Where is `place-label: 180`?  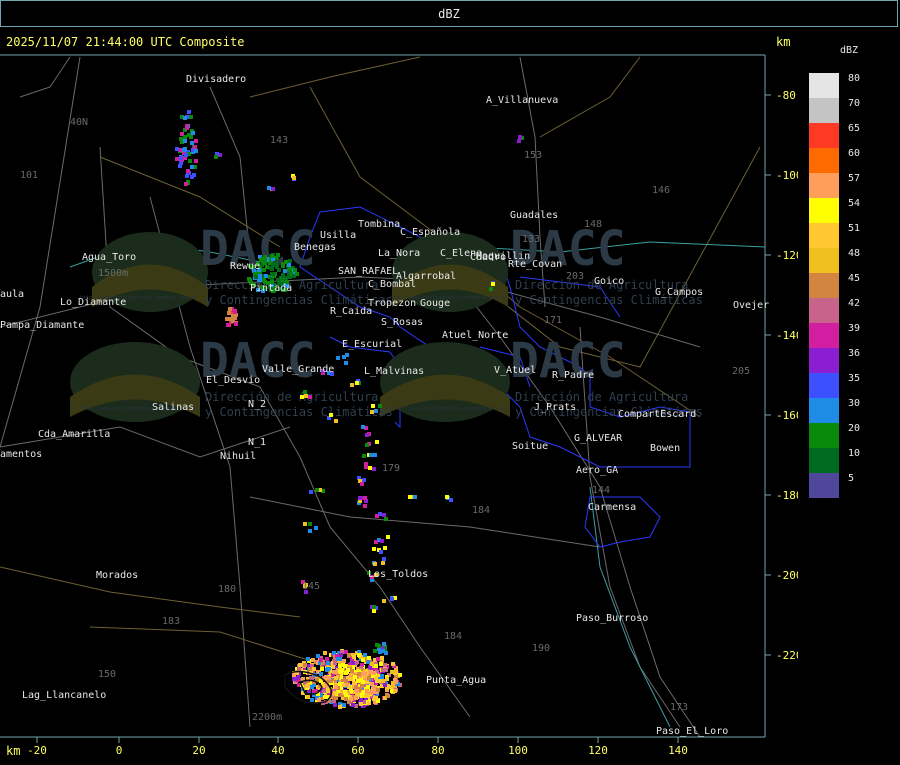 place-label: 180 is located at coordinates (227, 589).